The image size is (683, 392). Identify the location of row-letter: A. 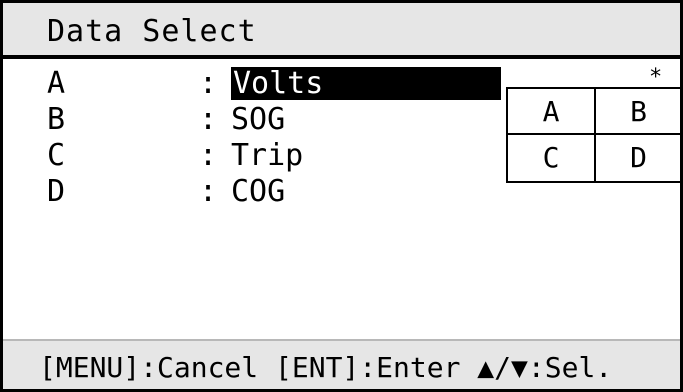
(56, 83).